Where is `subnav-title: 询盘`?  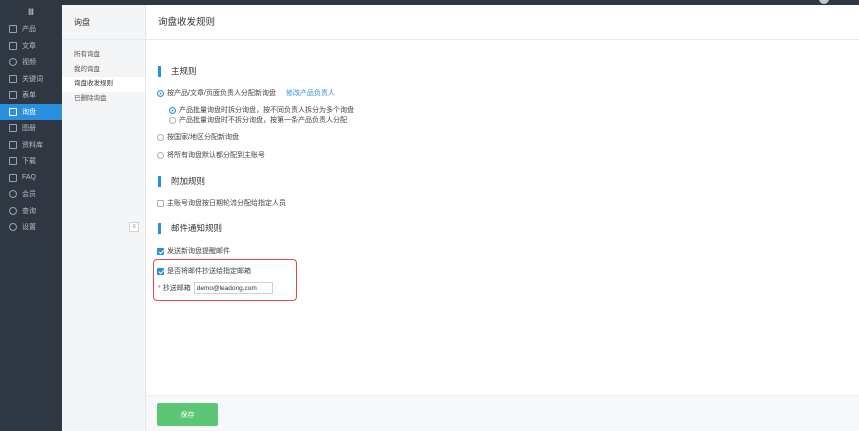
subnav-title: 询盘 is located at coordinates (103, 22).